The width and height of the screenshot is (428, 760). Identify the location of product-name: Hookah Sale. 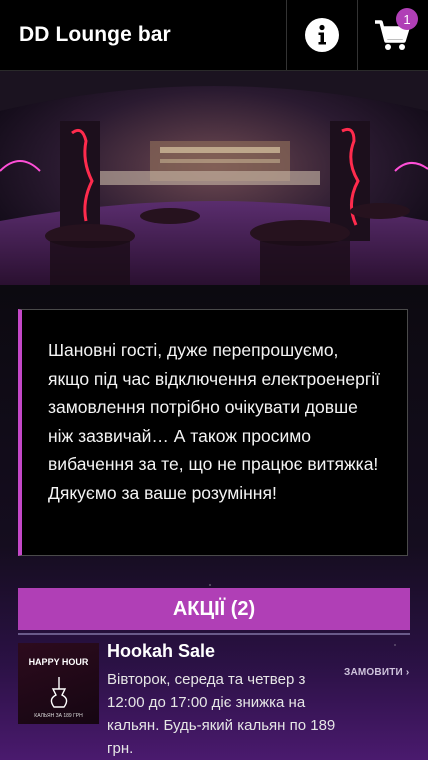
(161, 651).